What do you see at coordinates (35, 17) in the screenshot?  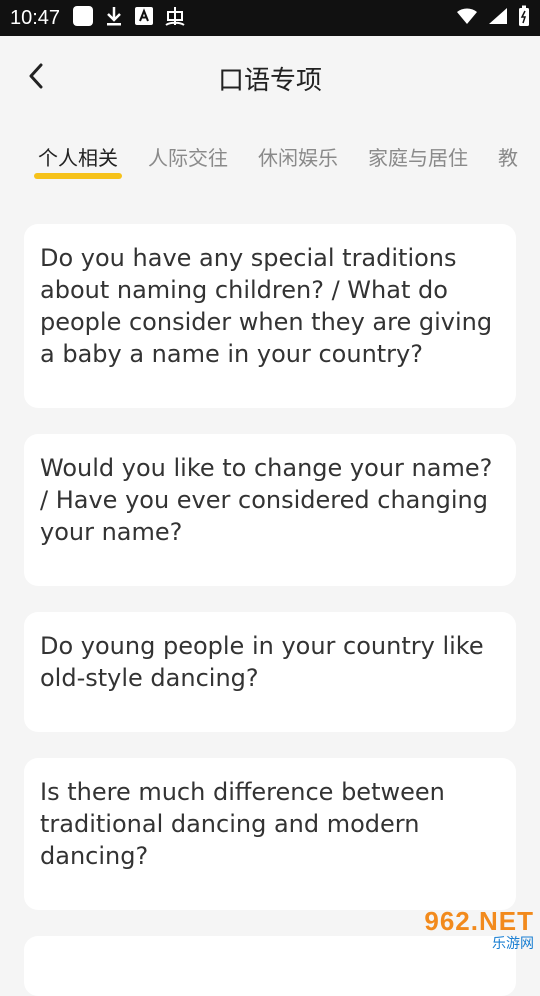 I see `status-time: 10:47` at bounding box center [35, 17].